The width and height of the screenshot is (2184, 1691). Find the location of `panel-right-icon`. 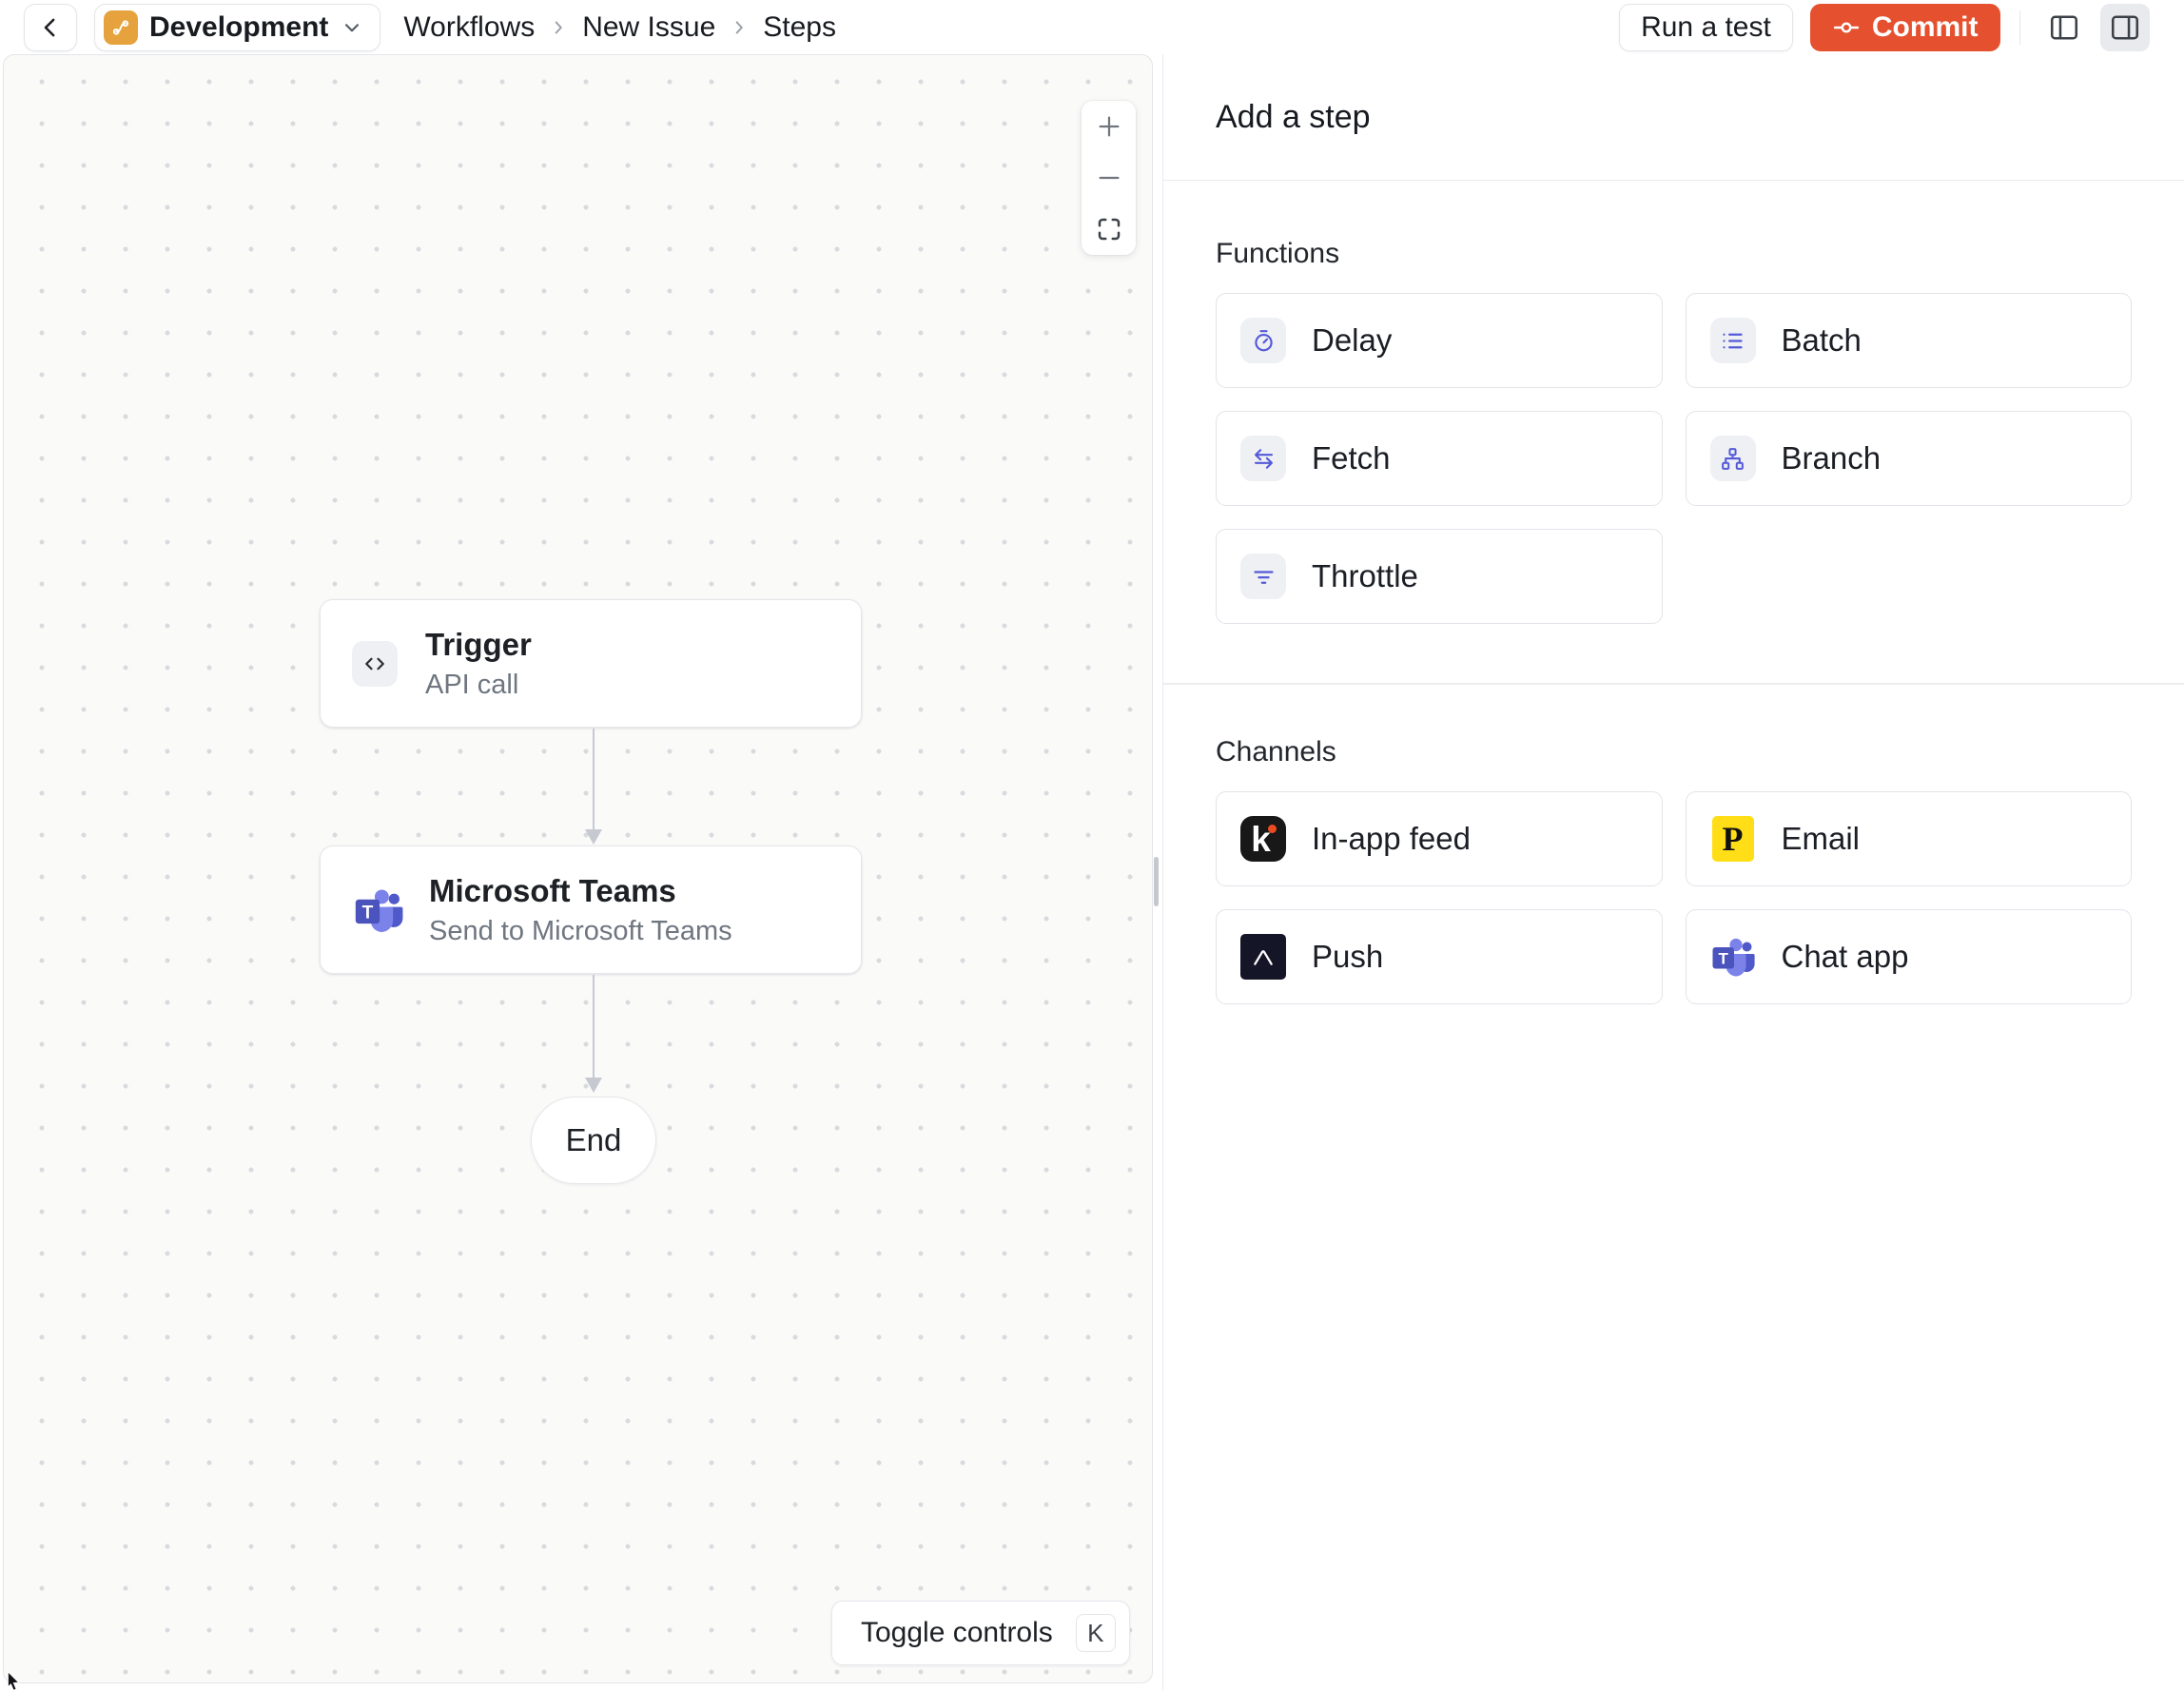

panel-right-icon is located at coordinates (2125, 27).